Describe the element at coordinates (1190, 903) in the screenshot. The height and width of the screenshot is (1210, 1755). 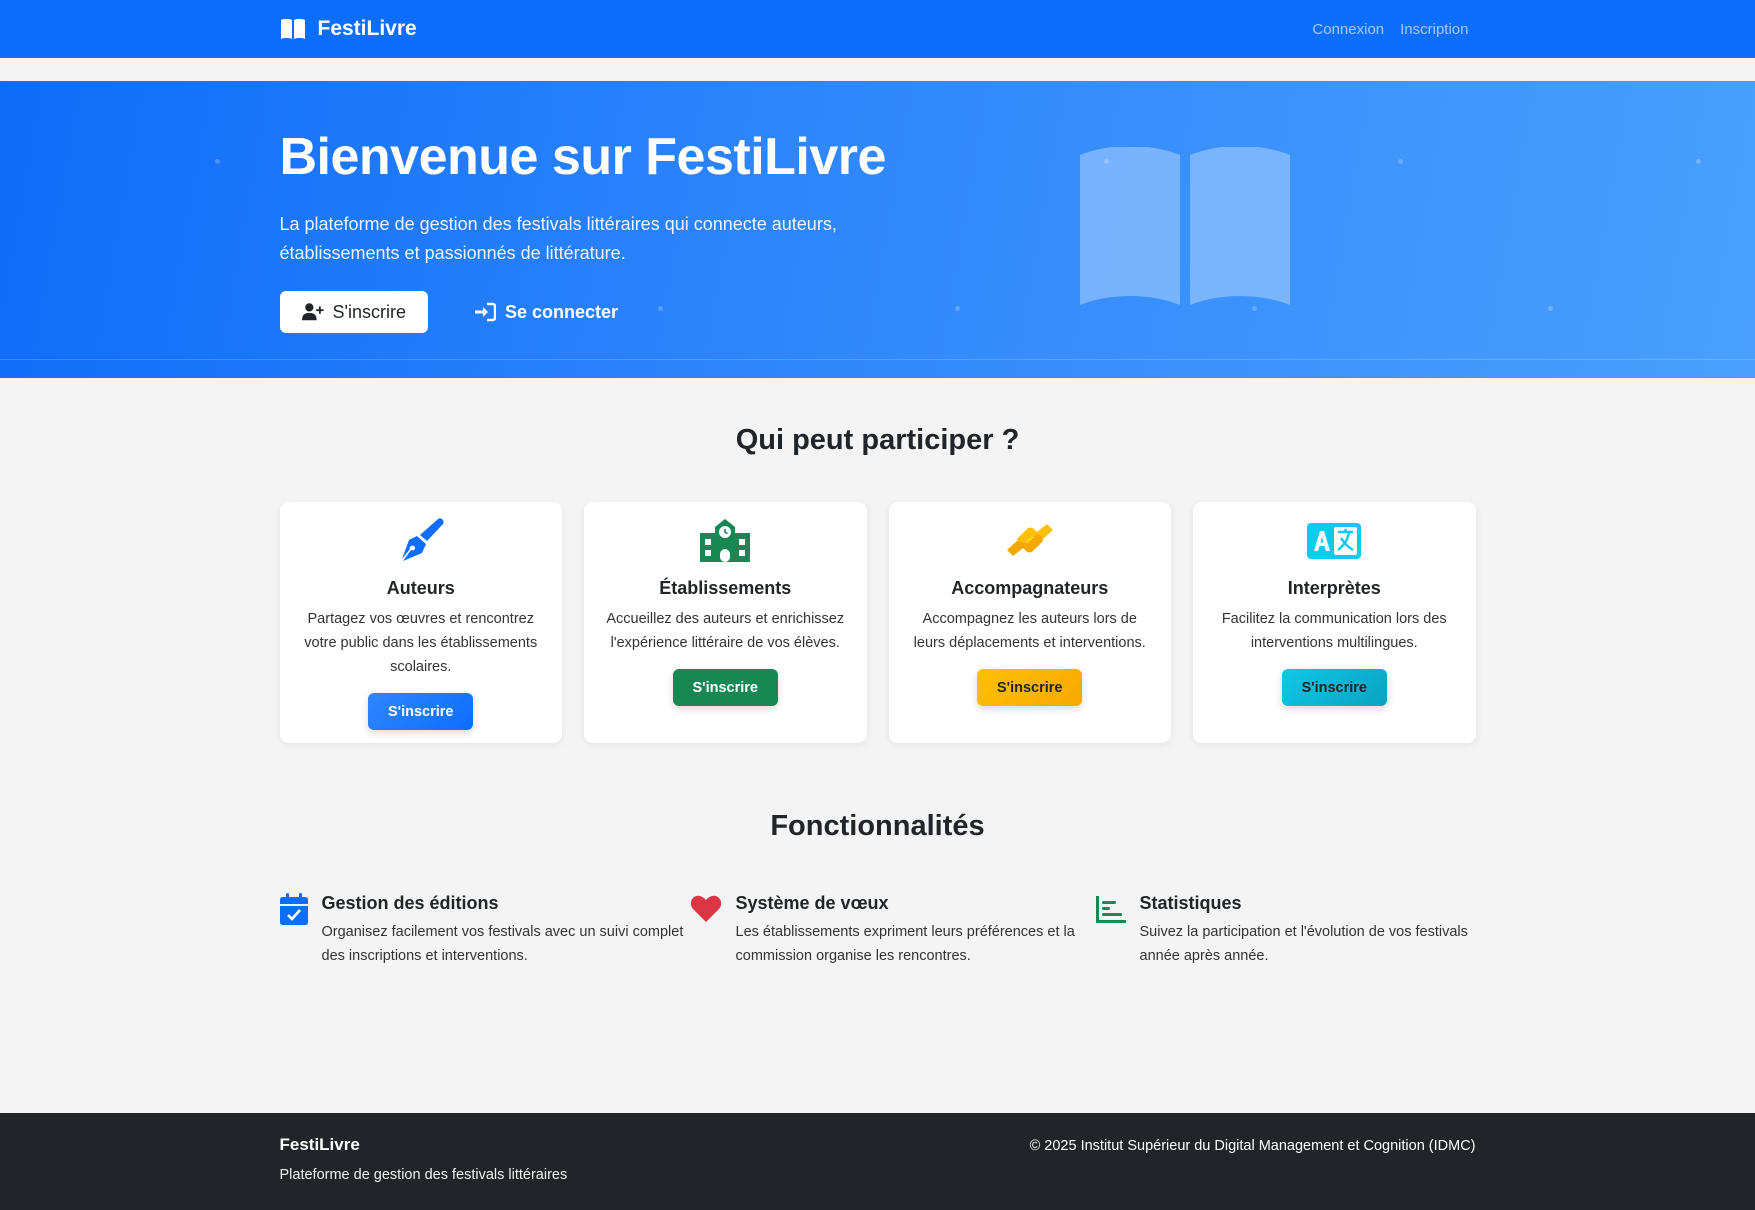
I see `feature-title: Statistiques` at that location.